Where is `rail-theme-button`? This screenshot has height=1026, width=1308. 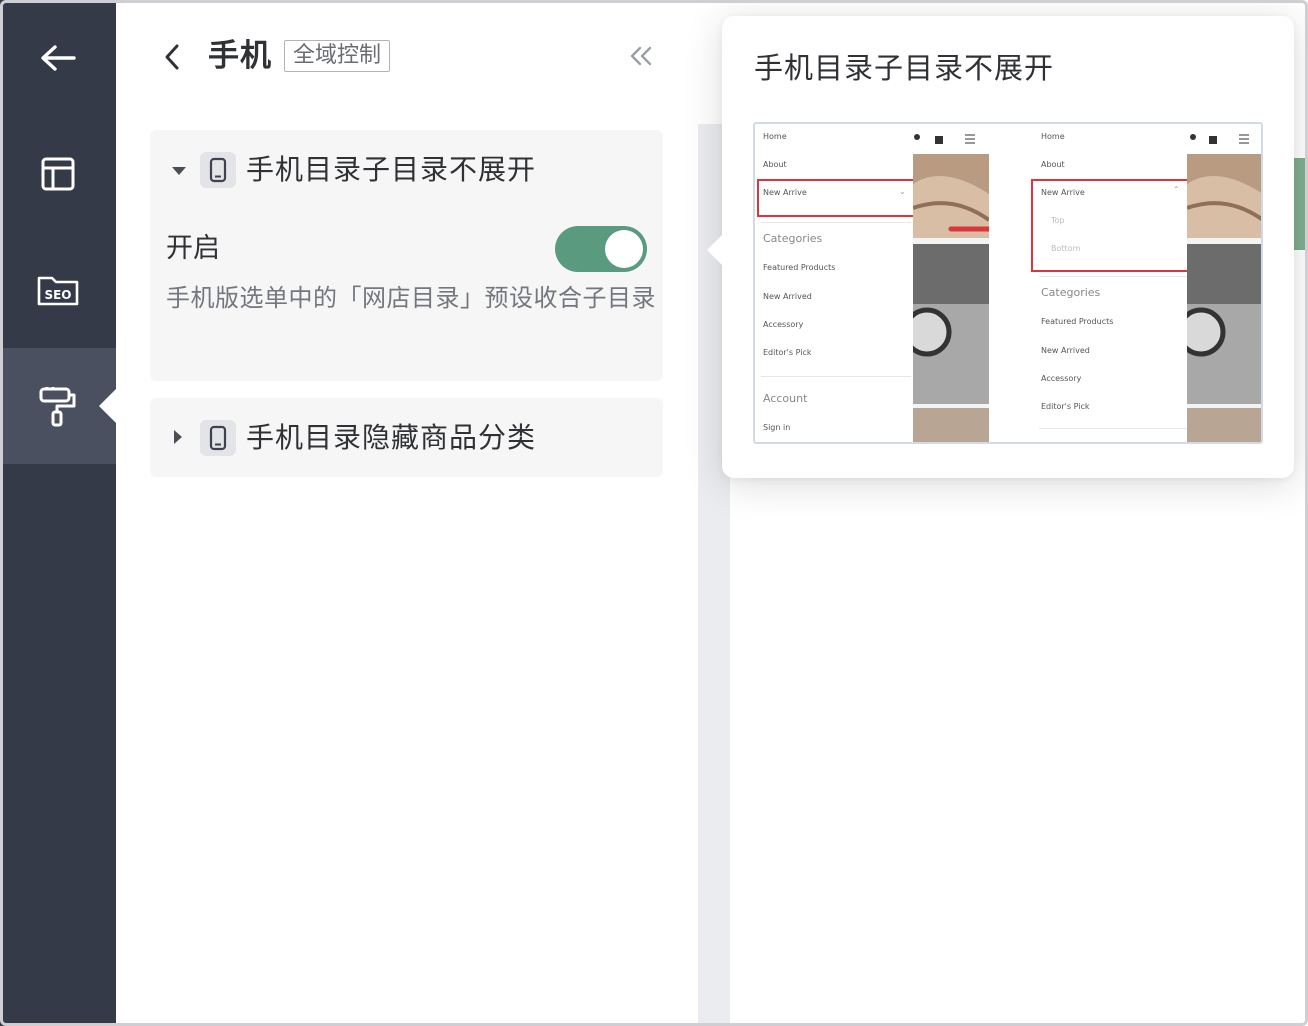
rail-theme-button is located at coordinates (58, 406).